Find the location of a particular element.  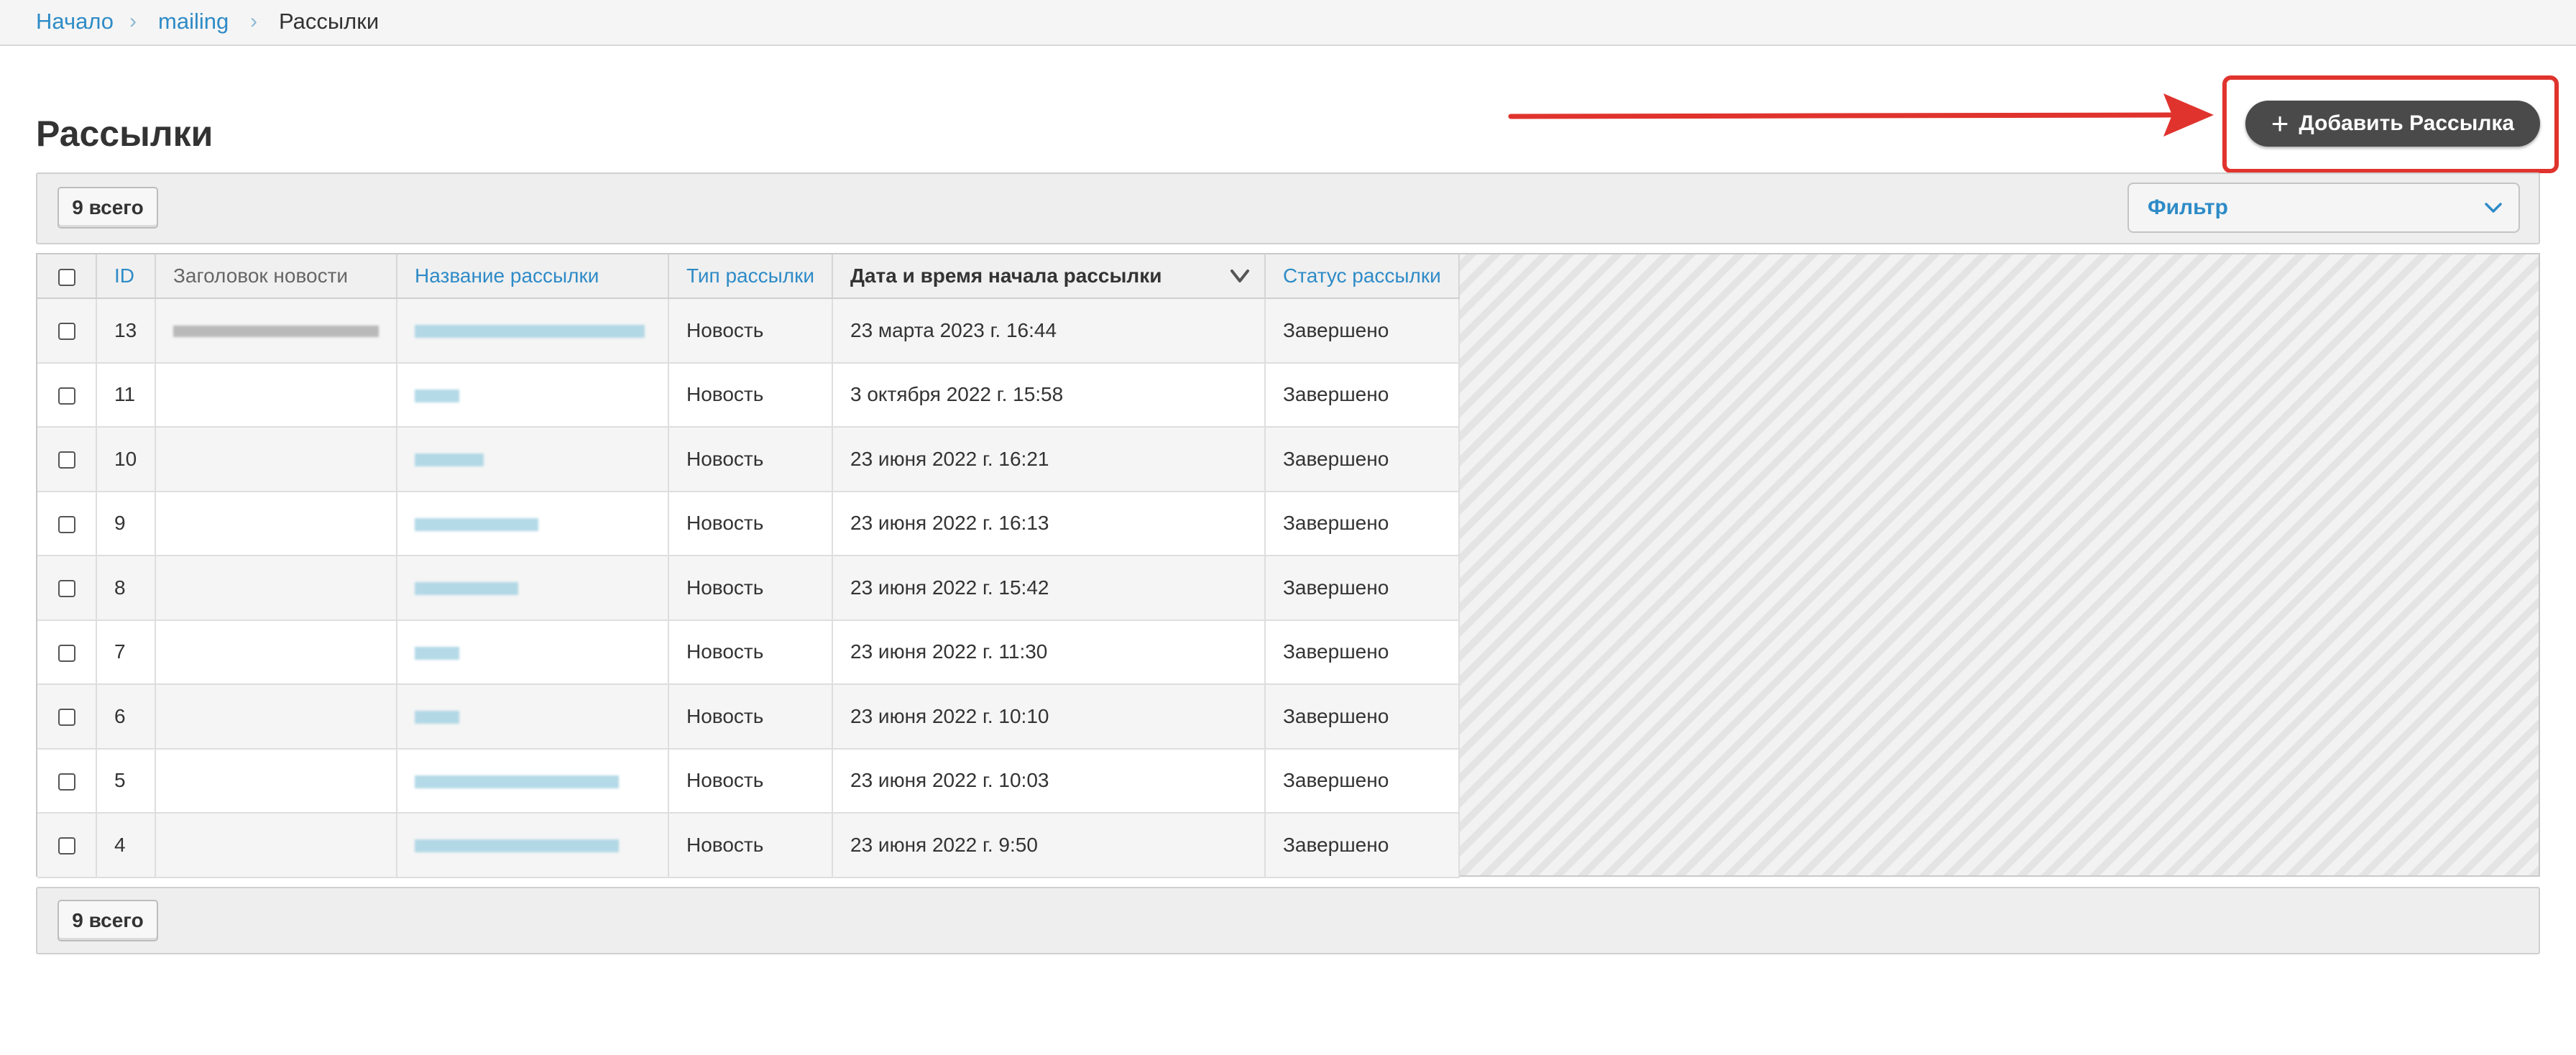

column-header-start-datetime: Дата и время начала рассылки is located at coordinates (1049, 276).